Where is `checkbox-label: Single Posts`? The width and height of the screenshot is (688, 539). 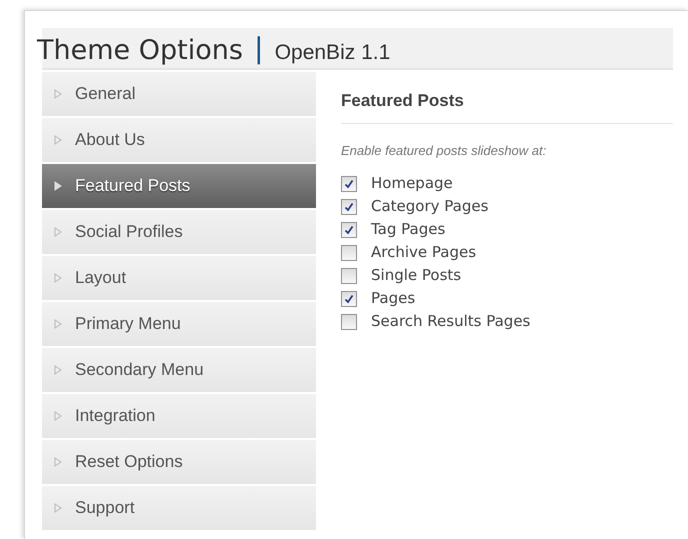 checkbox-label: Single Posts is located at coordinates (416, 275).